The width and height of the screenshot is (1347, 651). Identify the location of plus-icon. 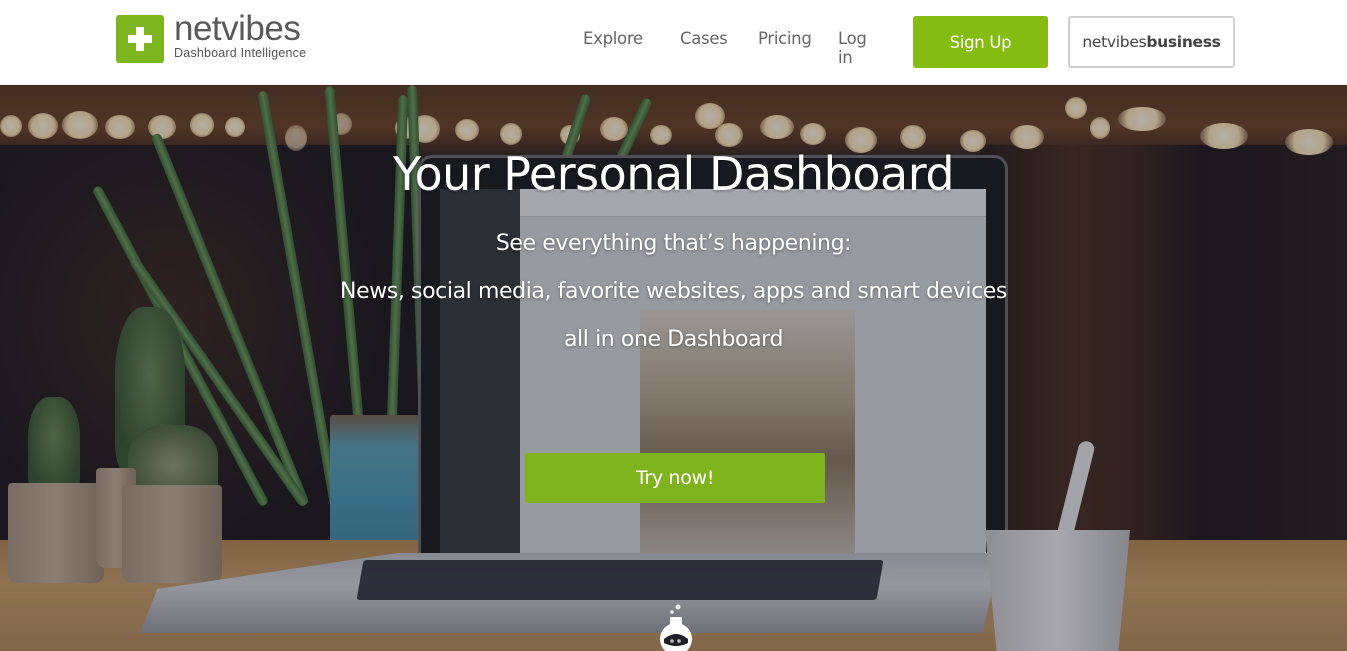
(140, 39).